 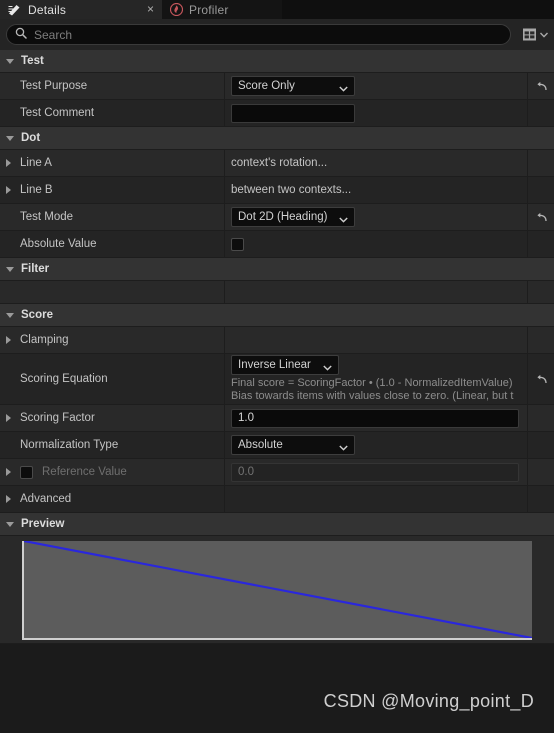 What do you see at coordinates (237, 244) in the screenshot?
I see `absolute-value-checkbox` at bounding box center [237, 244].